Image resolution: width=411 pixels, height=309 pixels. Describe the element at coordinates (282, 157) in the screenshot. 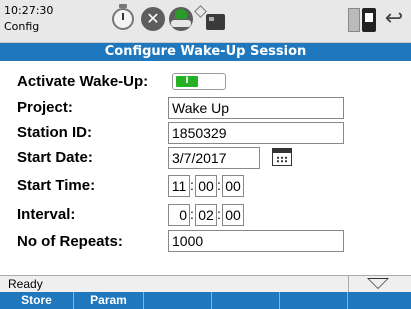

I see `calendar-icon` at that location.